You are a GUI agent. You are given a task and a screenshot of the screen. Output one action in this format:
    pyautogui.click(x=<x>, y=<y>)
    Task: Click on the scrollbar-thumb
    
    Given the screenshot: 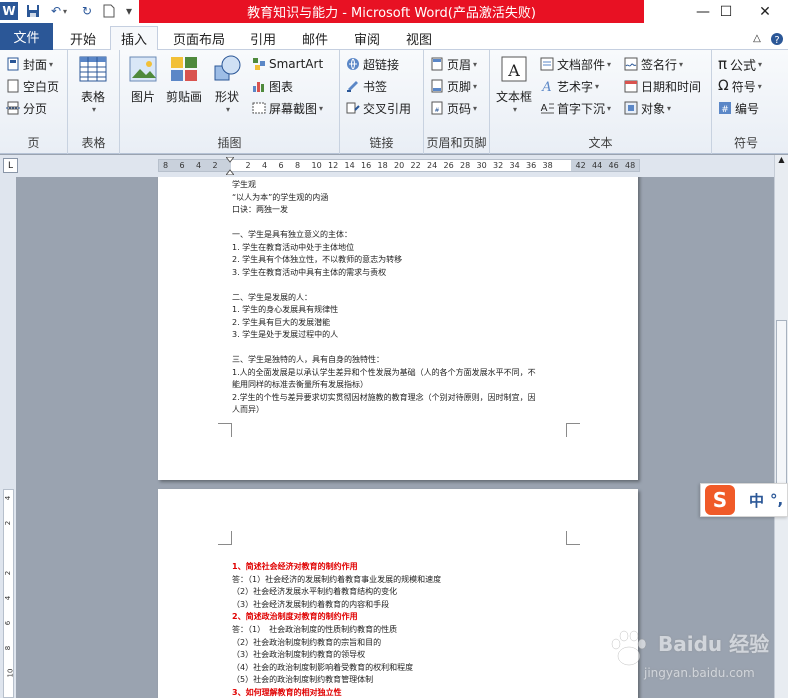 What is the action you would take?
    pyautogui.click(x=781, y=407)
    